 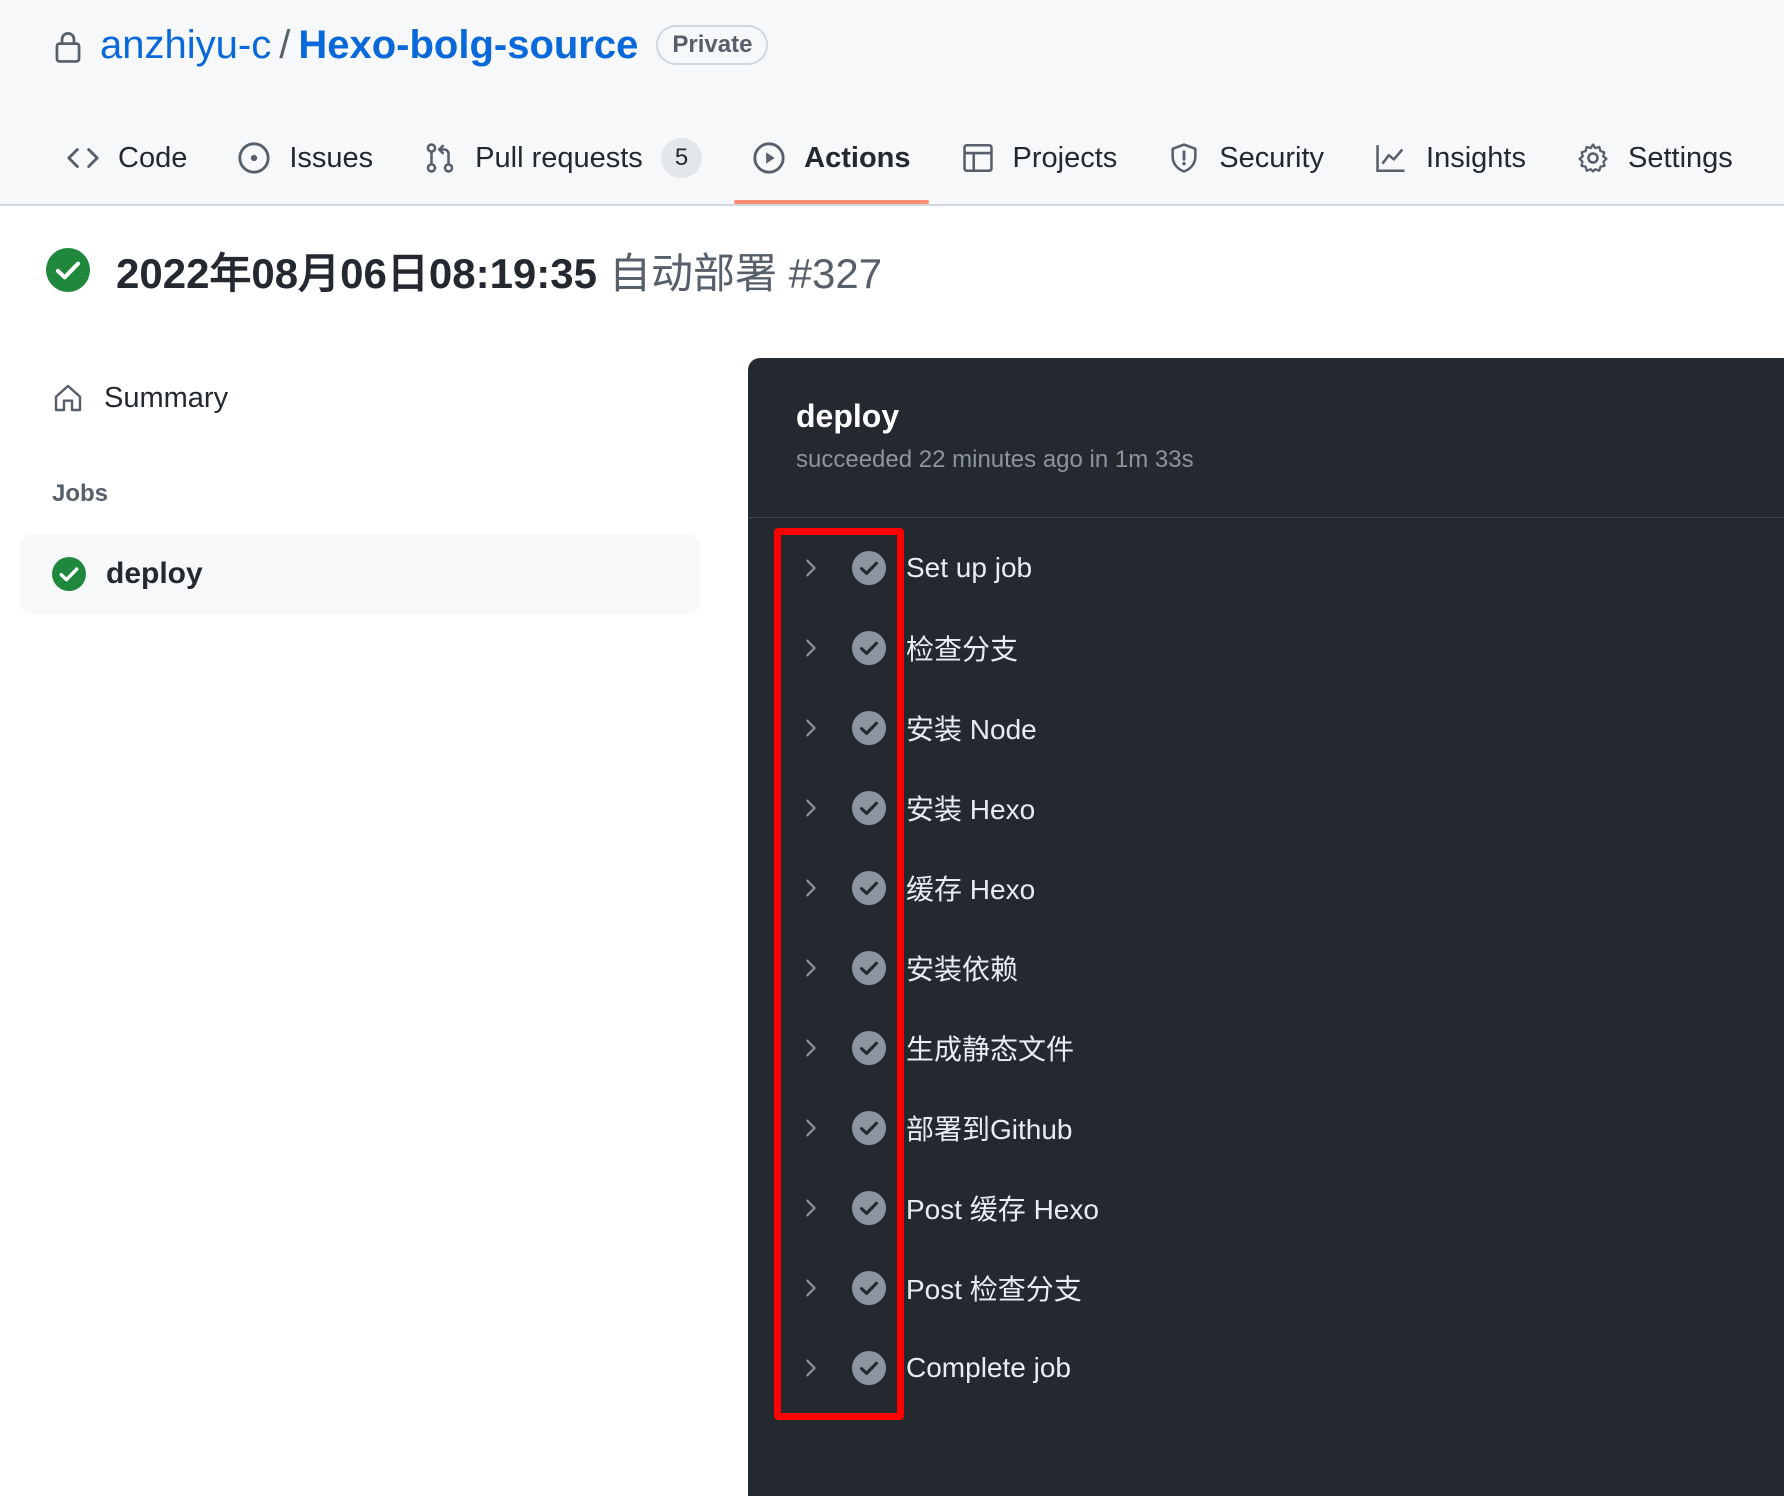 I want to click on tab-security: Security, so click(x=1245, y=158).